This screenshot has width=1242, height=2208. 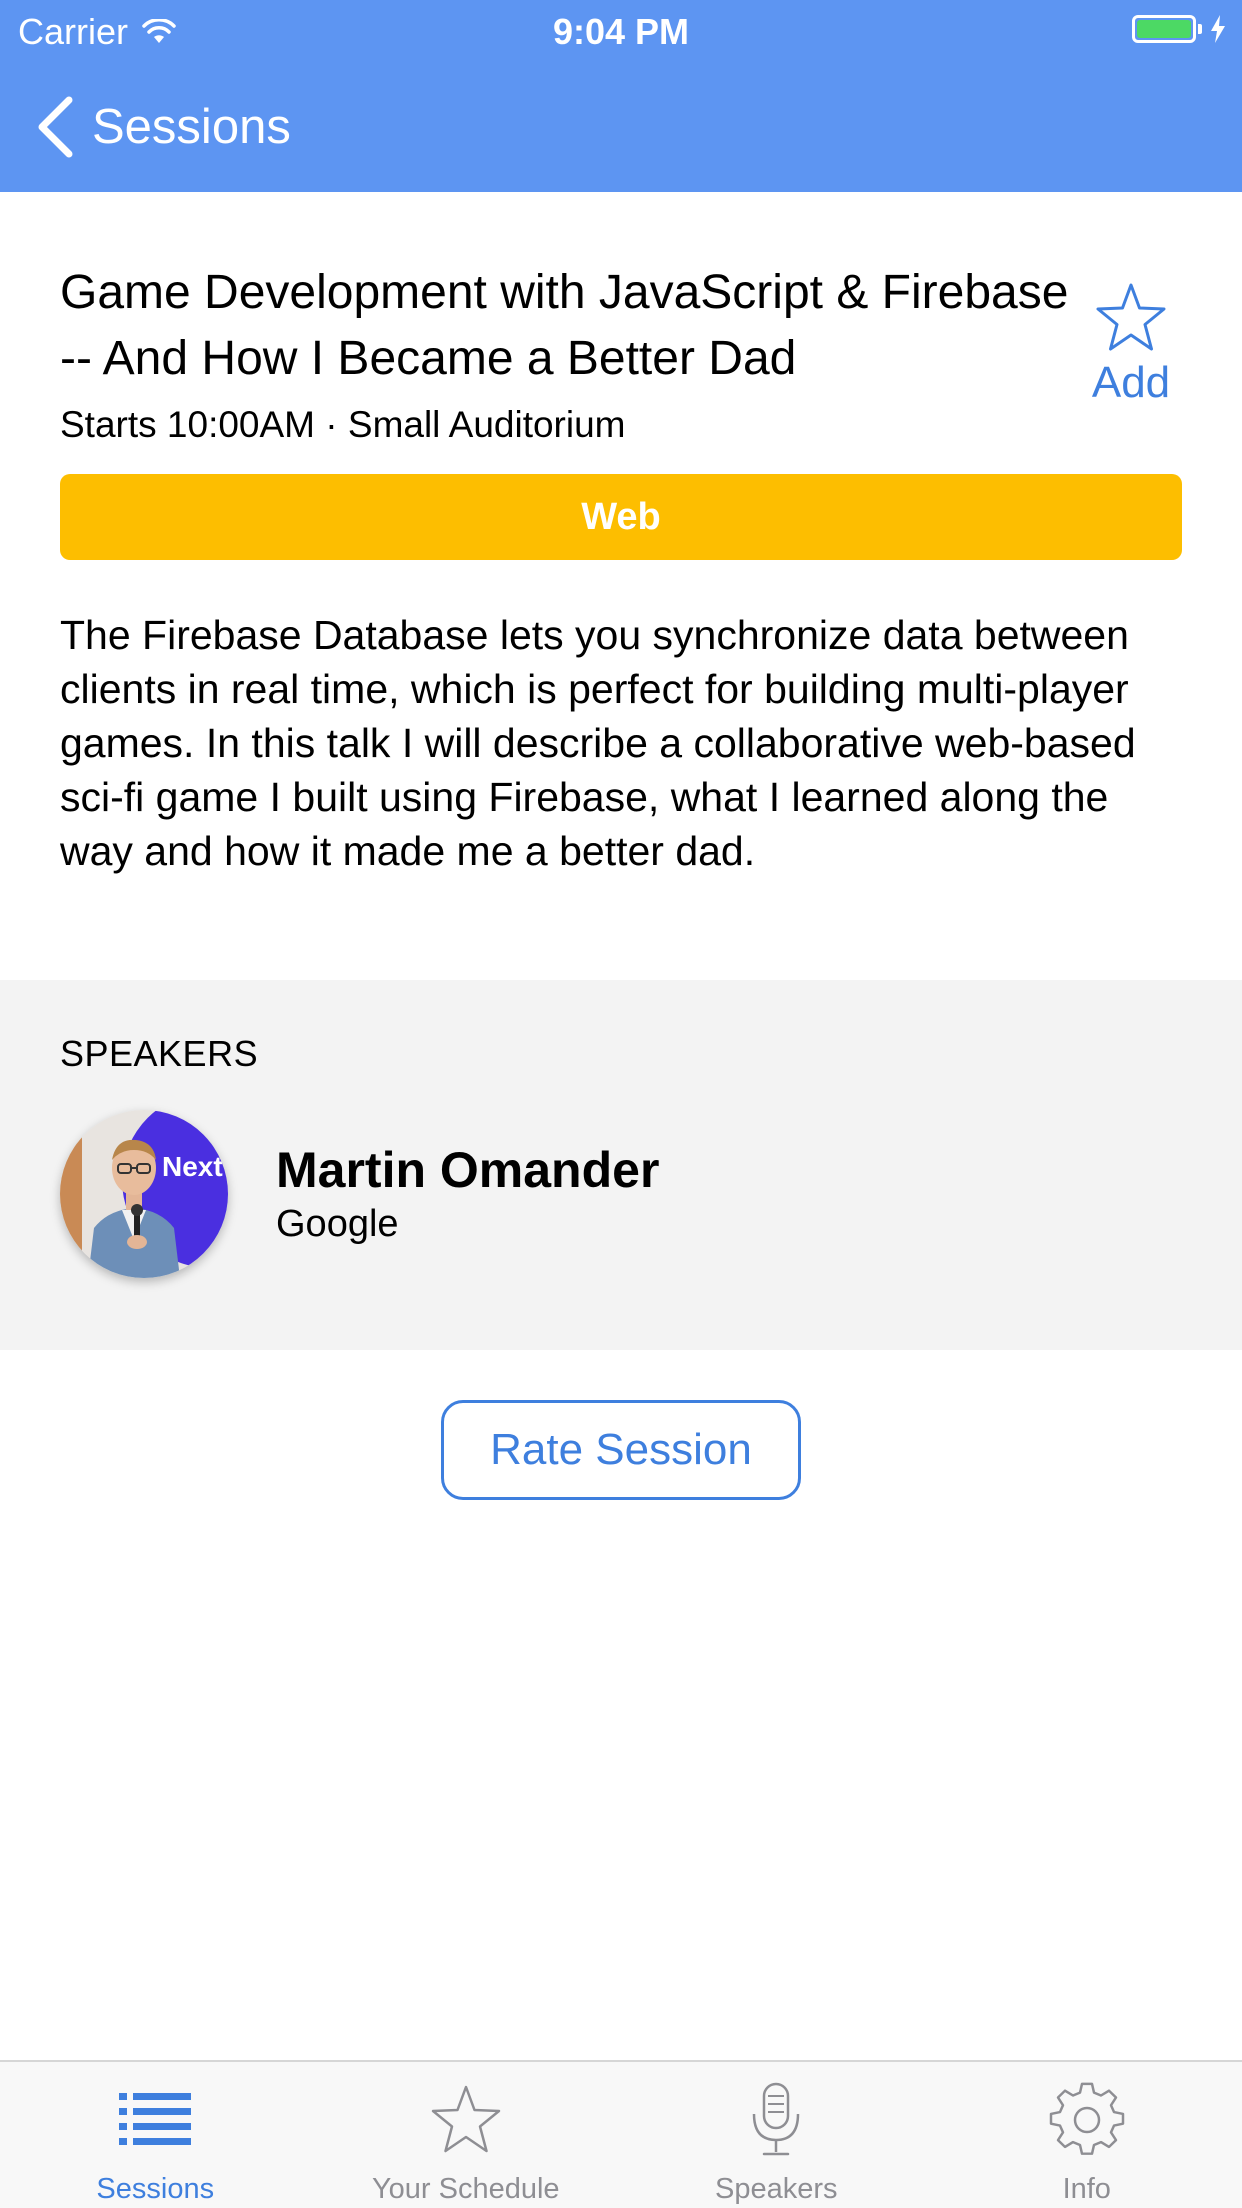 What do you see at coordinates (55, 127) in the screenshot?
I see `chevron-left-icon` at bounding box center [55, 127].